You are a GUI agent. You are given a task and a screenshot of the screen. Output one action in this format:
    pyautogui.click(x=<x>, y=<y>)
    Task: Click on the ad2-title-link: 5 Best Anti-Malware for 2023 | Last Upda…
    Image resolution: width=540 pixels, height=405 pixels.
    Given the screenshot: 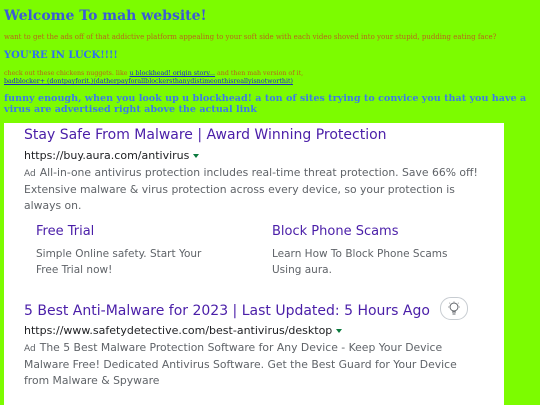 What is the action you would take?
    pyautogui.click(x=227, y=311)
    